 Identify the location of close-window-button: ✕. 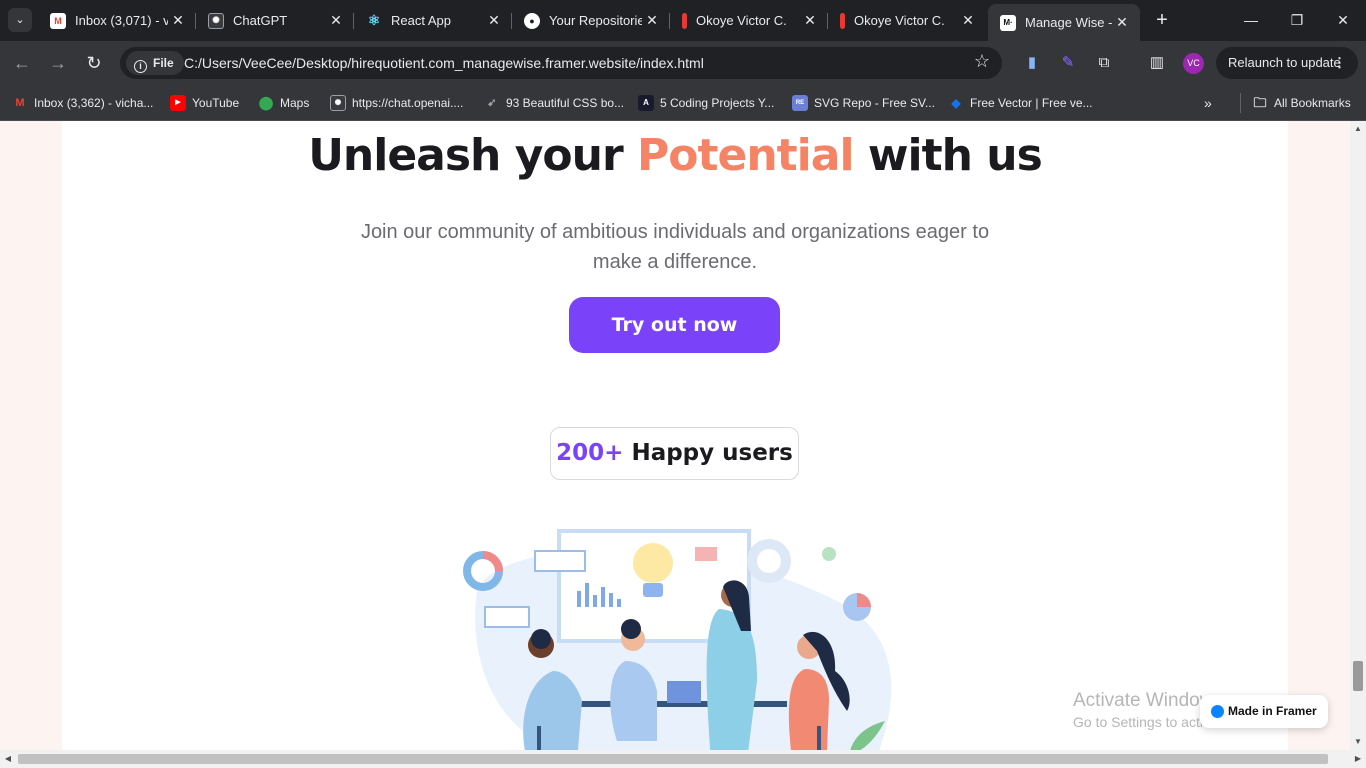
(1343, 20).